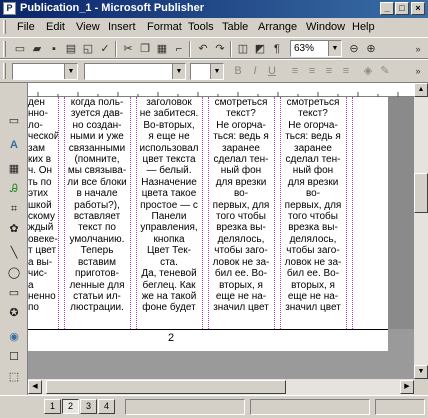  I want to click on page-button-3: 3, so click(88, 406).